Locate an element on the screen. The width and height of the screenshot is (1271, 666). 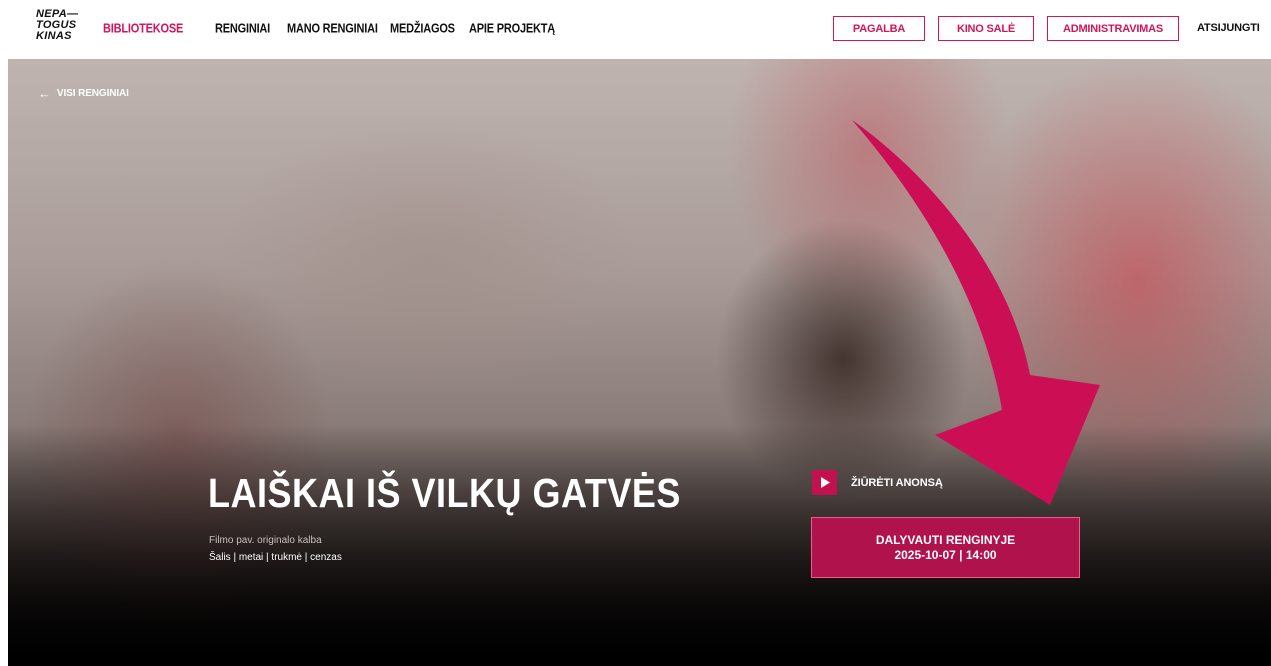
help-button: PAGALBA is located at coordinates (879, 28).